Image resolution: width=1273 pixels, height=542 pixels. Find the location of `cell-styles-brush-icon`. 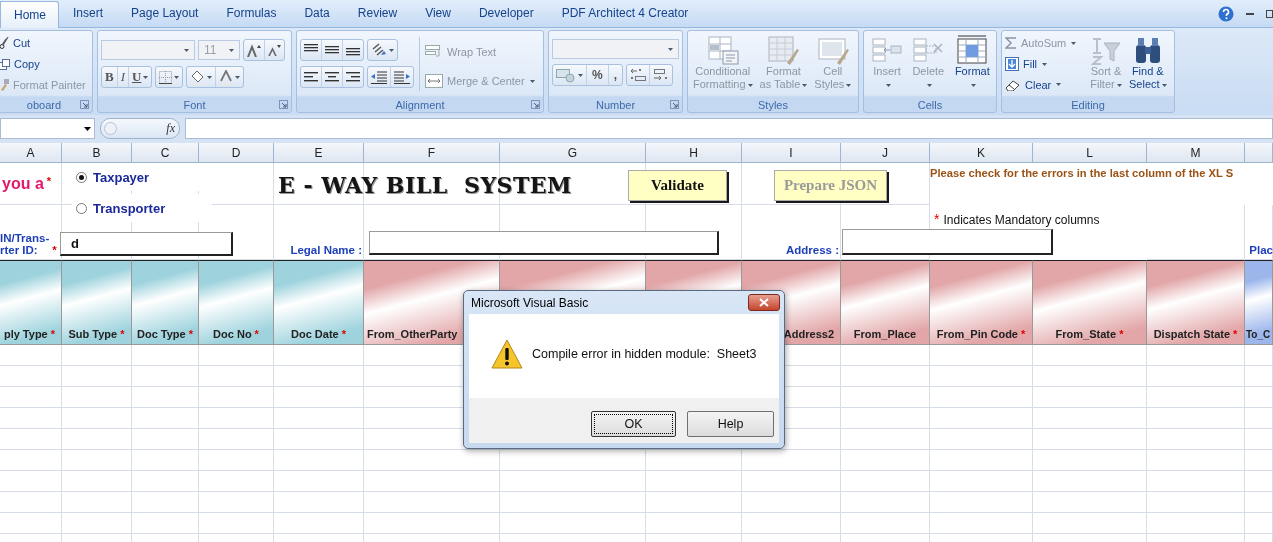

cell-styles-brush-icon is located at coordinates (832, 50).